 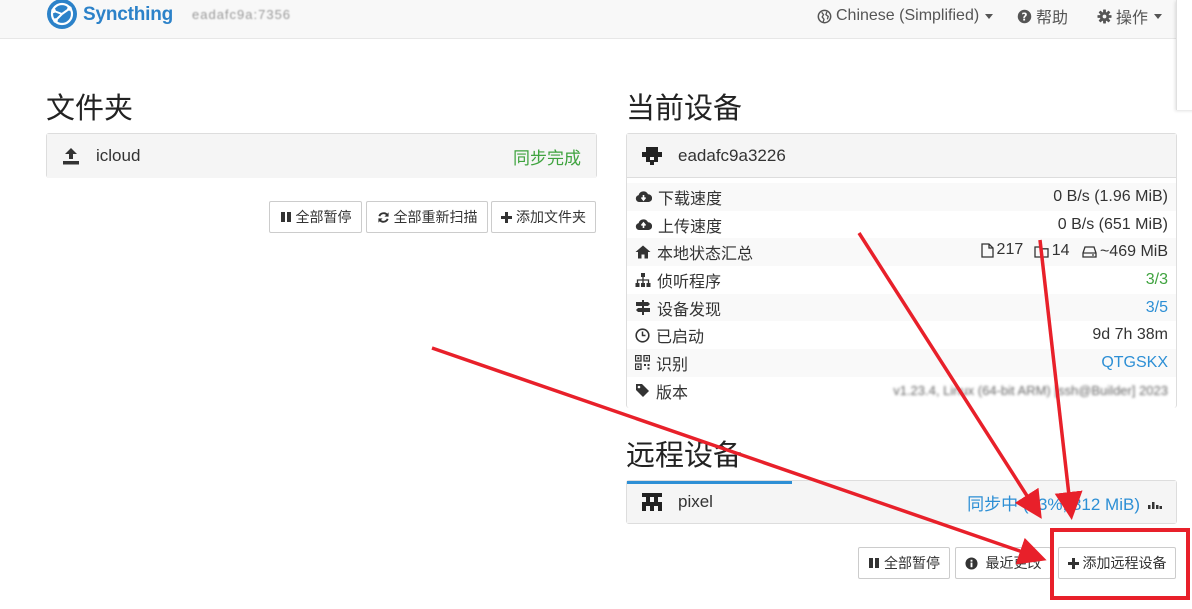 What do you see at coordinates (547, 158) in the screenshot?
I see `folder-status: 同步完成` at bounding box center [547, 158].